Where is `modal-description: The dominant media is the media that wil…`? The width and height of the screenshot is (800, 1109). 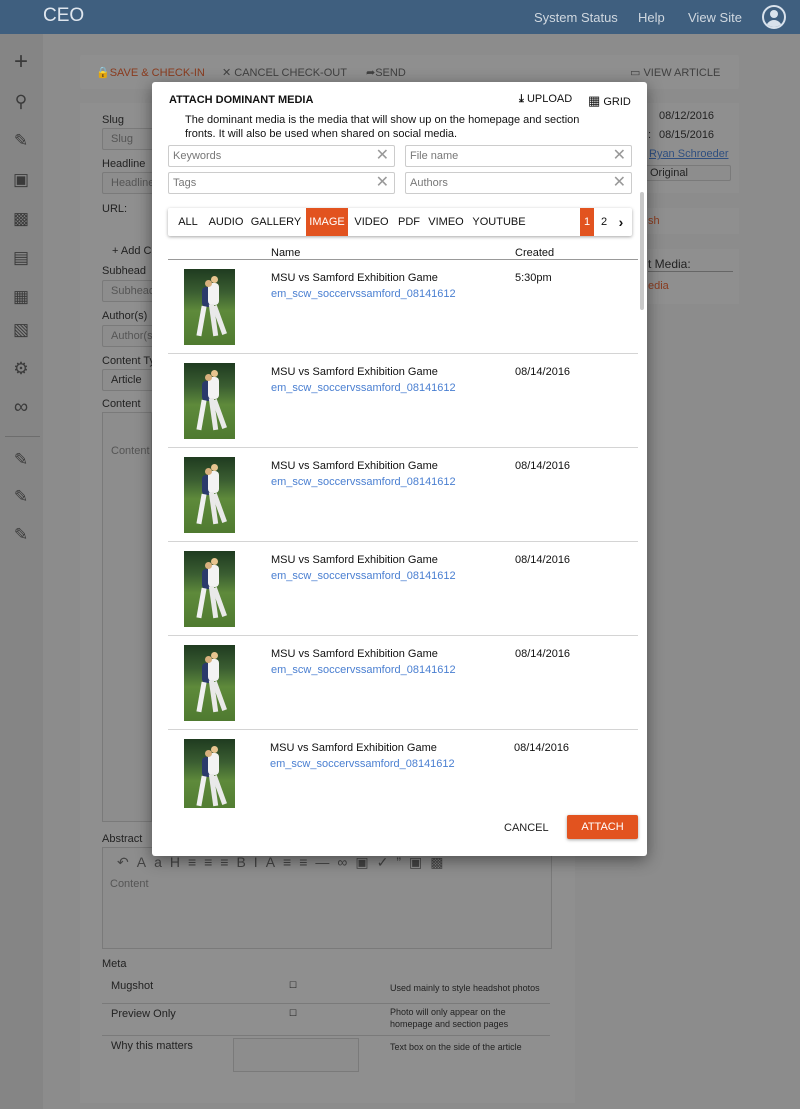
modal-description: The dominant media is the media that wil… is located at coordinates (382, 127).